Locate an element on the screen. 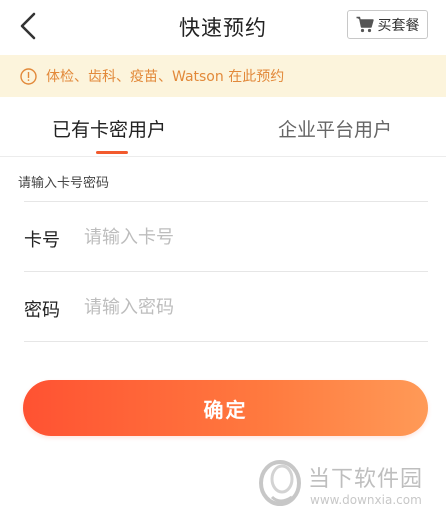  watermark-brand: 当下软件园 is located at coordinates (366, 479).